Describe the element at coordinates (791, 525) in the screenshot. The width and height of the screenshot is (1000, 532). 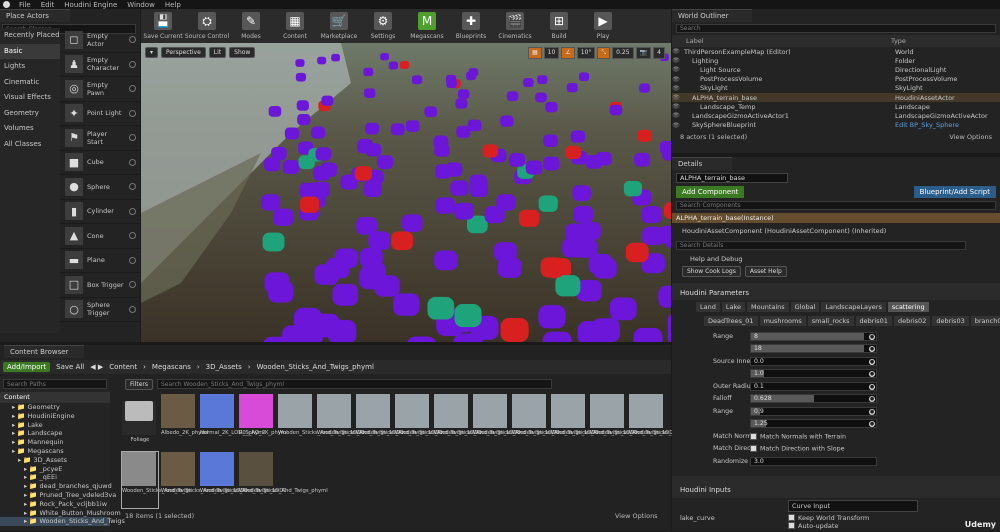
I see `auto-update-checkbox` at that location.